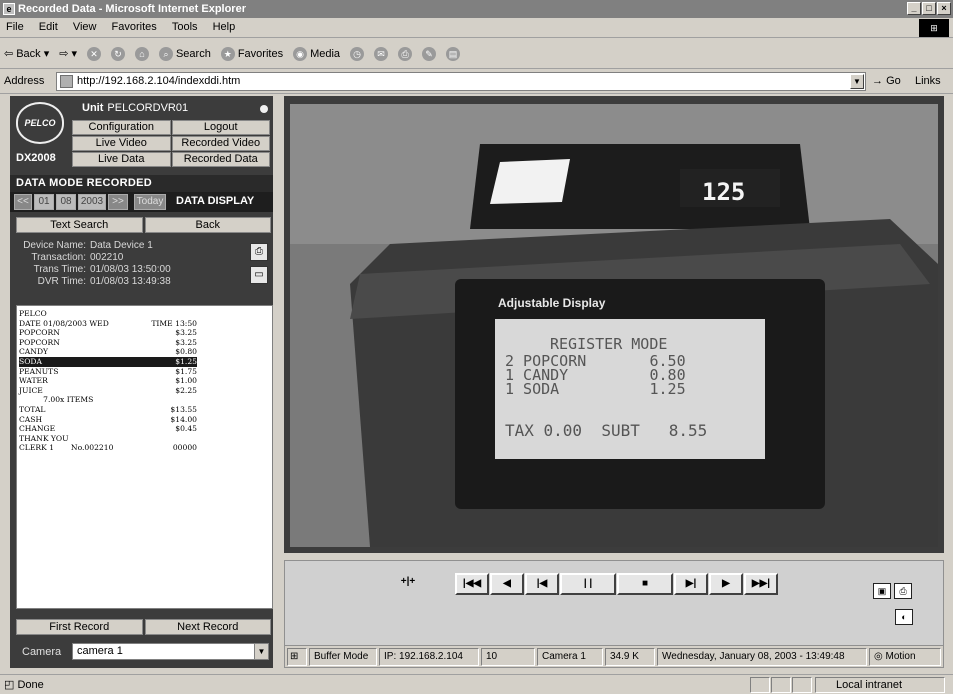  Describe the element at coordinates (170, 651) in the screenshot. I see `camera-select: camera 1 ▼` at that location.